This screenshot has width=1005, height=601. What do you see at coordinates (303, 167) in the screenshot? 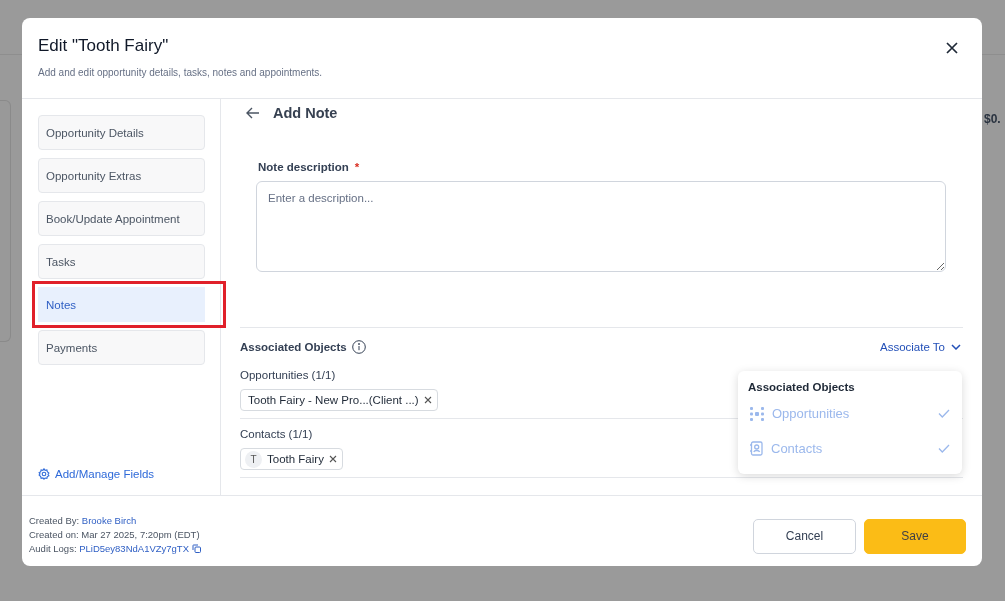
I see `field-label: Note description` at bounding box center [303, 167].